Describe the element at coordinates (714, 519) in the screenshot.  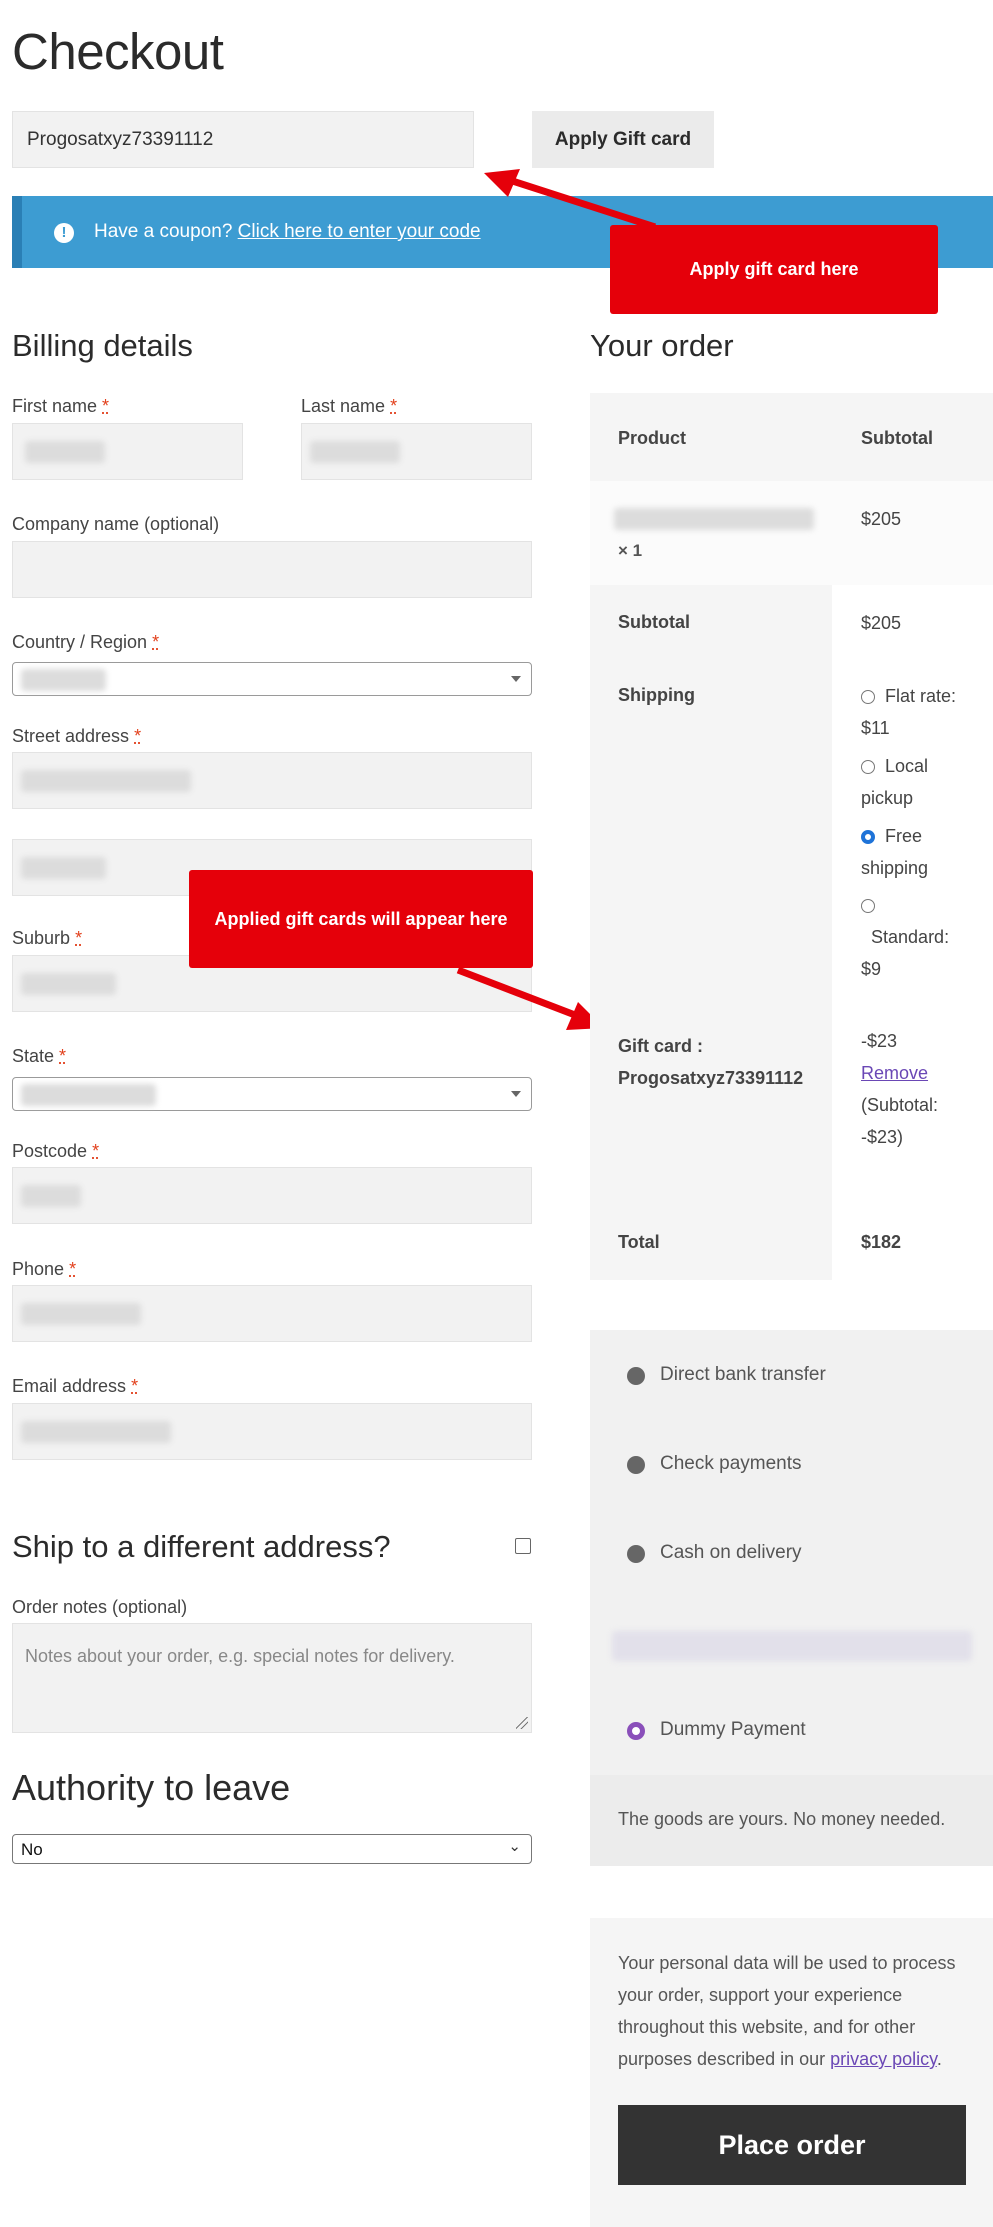
I see `product-name` at that location.